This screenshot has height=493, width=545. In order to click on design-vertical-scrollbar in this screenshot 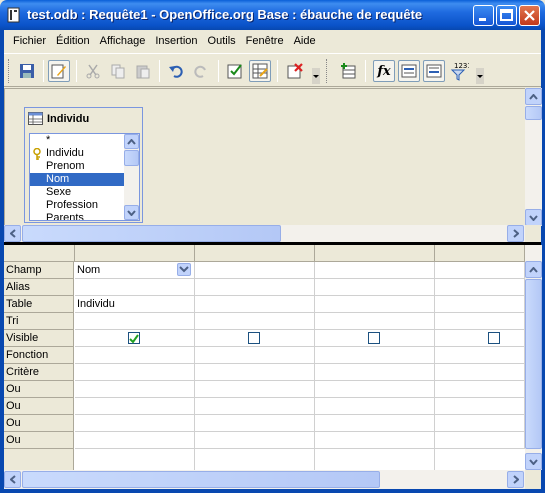, I will do `click(533, 157)`.